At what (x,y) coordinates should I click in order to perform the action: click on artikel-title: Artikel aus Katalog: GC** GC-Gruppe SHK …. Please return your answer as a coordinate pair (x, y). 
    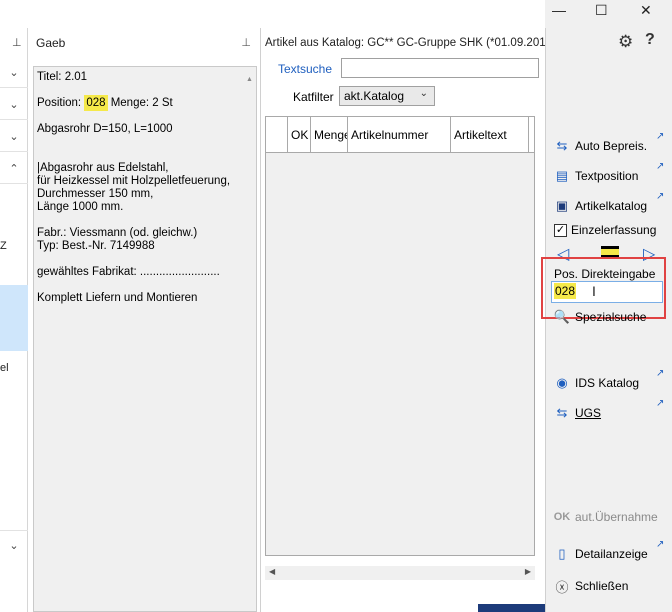
    Looking at the image, I should click on (405, 43).